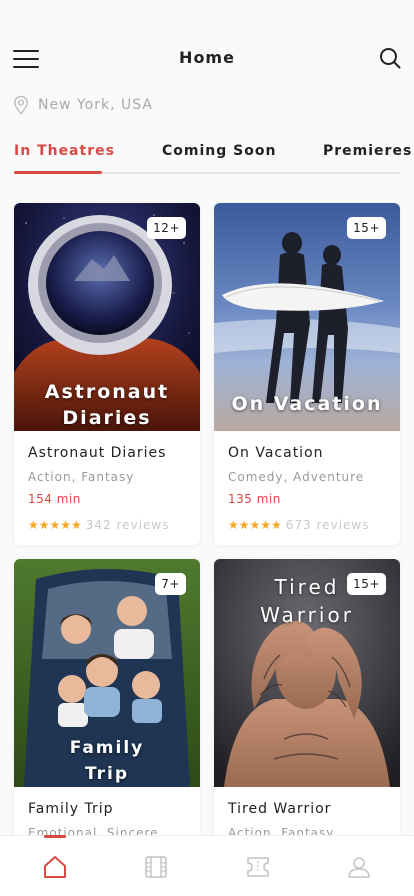 The height and width of the screenshot is (896, 414). Describe the element at coordinates (254, 499) in the screenshot. I see `movie-duration: 135 min` at that location.